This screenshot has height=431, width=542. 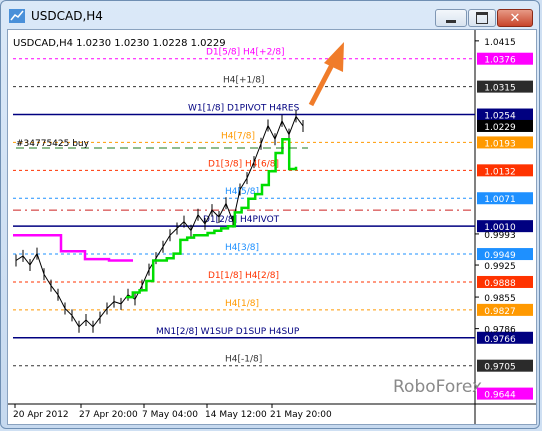 What do you see at coordinates (500, 200) in the screenshot?
I see `price-badge-label: 1.0071` at bounding box center [500, 200].